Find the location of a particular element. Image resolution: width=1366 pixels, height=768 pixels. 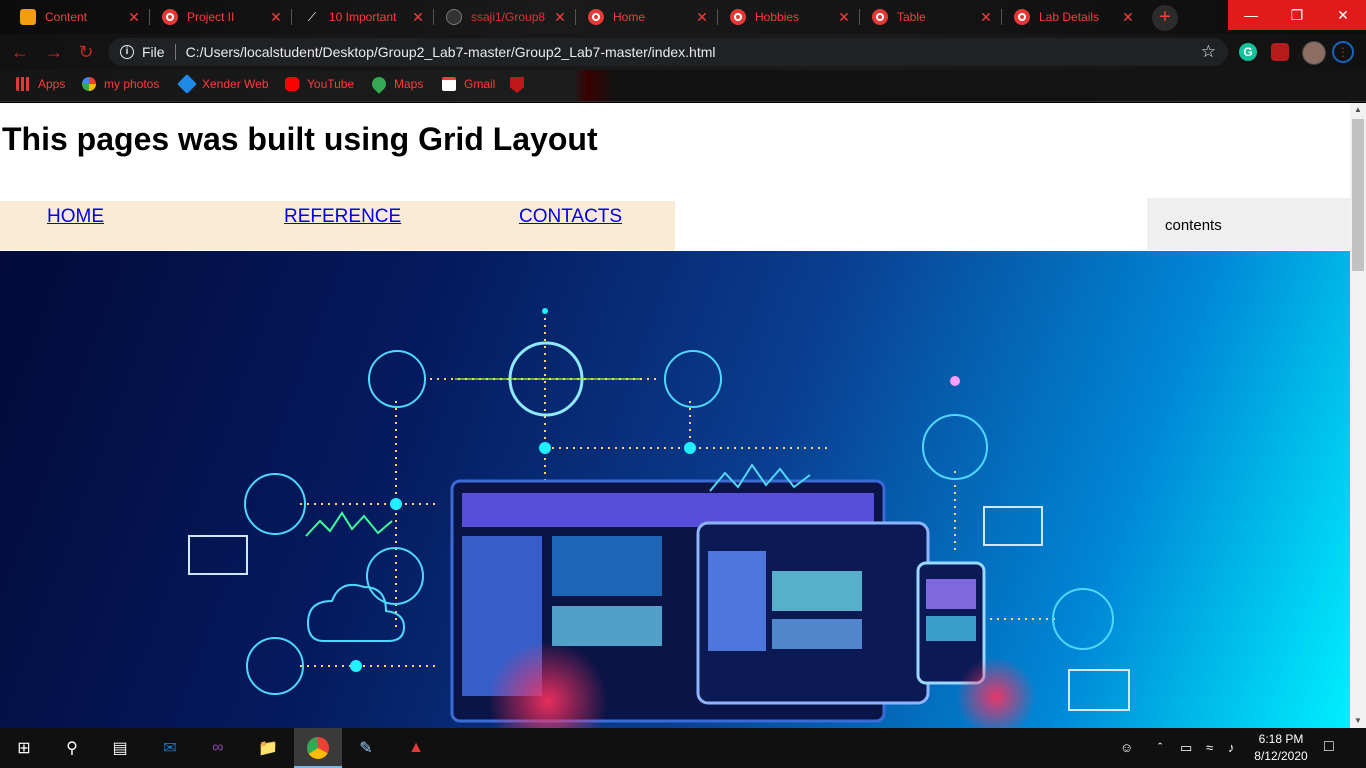

chevron-up-icon: ˆ is located at coordinates (1160, 747).